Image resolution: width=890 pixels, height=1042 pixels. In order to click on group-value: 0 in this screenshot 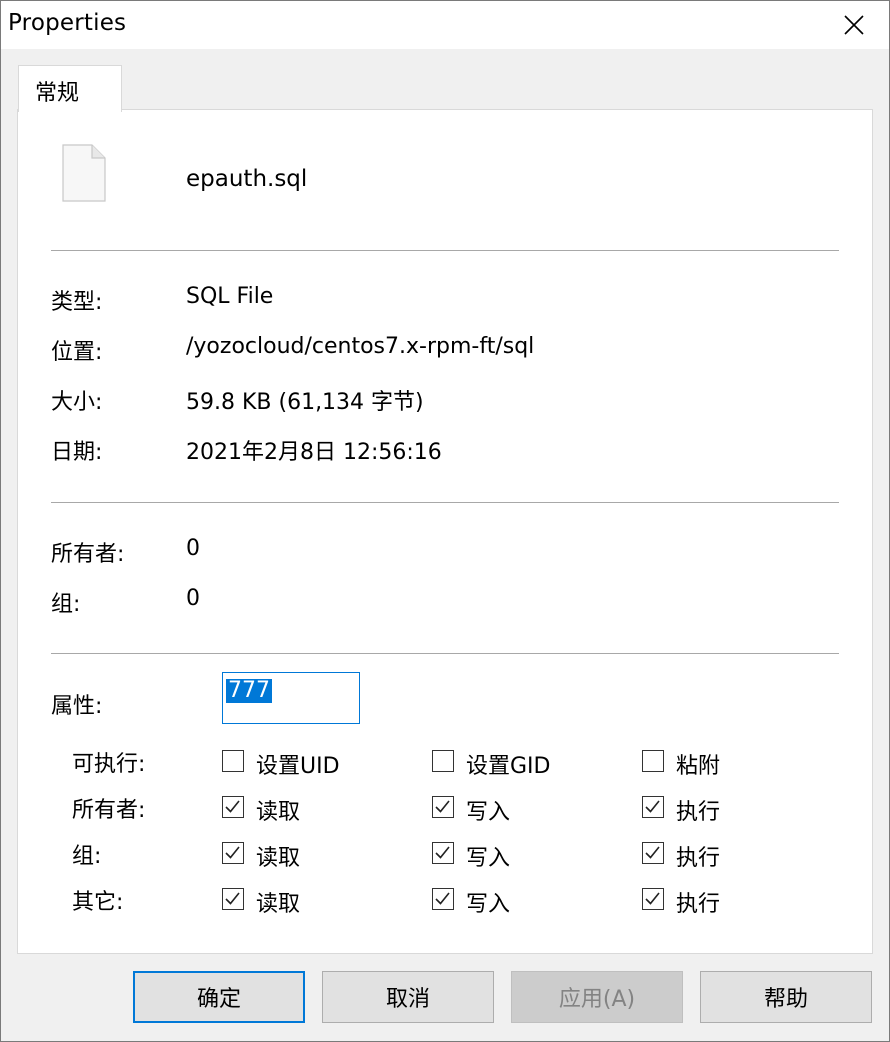, I will do `click(193, 598)`.